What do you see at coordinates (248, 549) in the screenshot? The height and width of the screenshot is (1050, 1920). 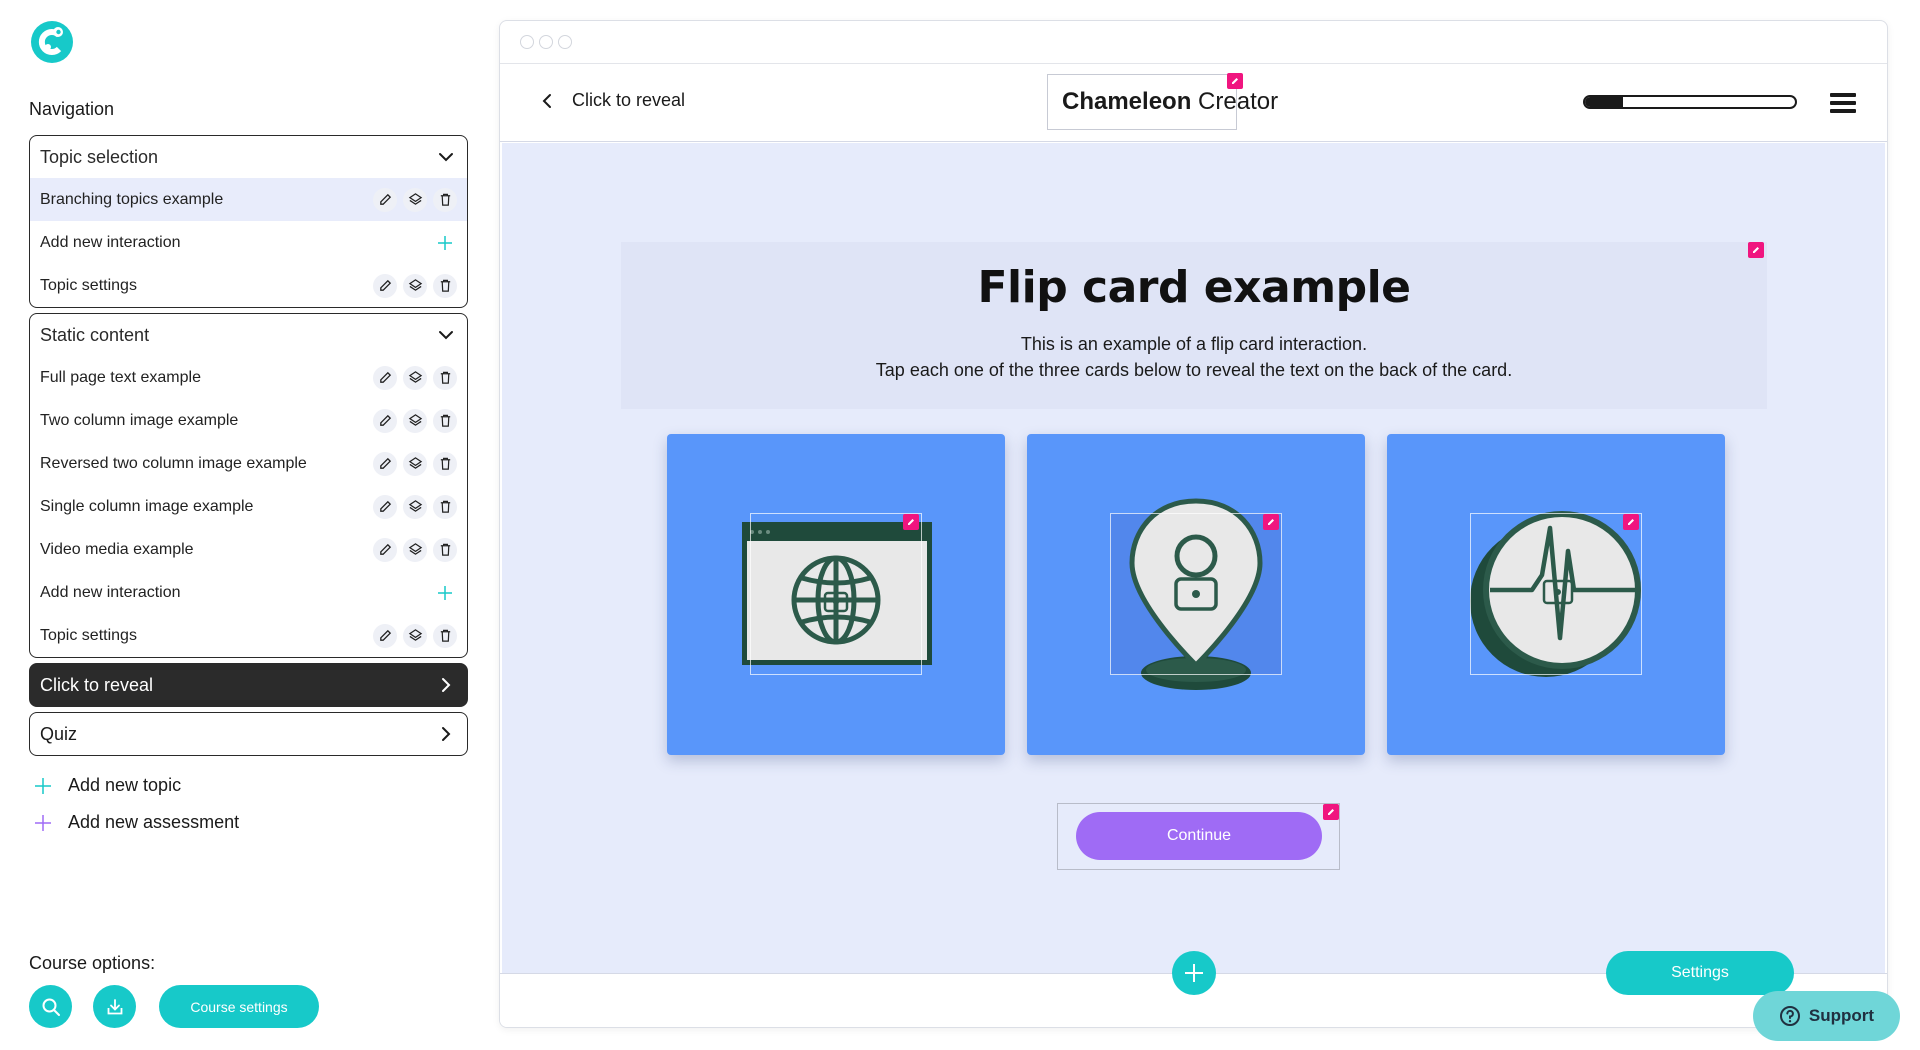 I see `nav-item-video-media: Video media example` at bounding box center [248, 549].